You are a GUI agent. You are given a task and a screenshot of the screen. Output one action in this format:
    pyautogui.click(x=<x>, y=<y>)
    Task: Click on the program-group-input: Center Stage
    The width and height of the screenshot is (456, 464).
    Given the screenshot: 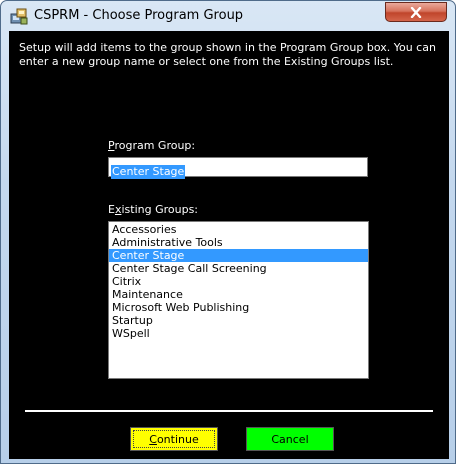 What is the action you would take?
    pyautogui.click(x=238, y=168)
    